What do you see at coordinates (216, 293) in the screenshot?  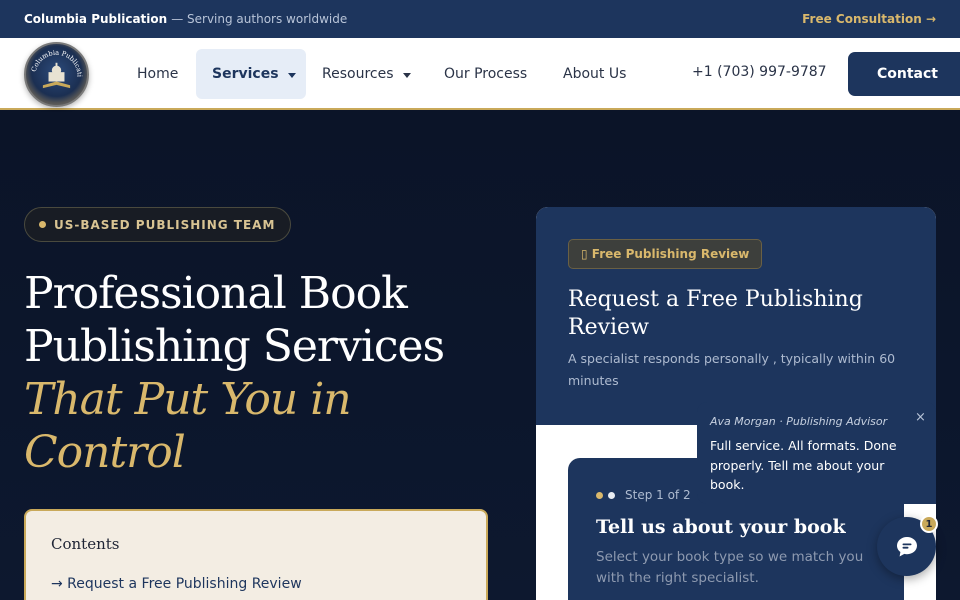 I see `hero-title-line: Professional Book` at bounding box center [216, 293].